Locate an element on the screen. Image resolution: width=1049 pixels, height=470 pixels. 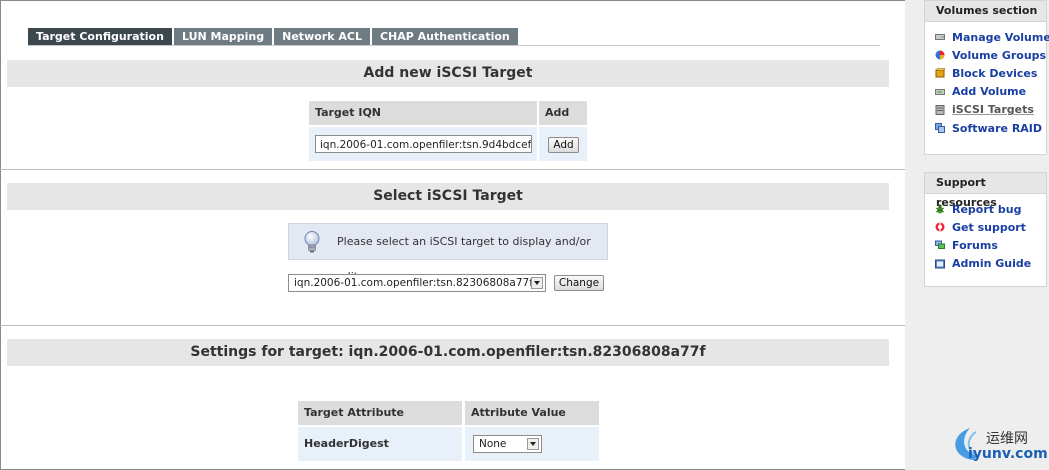
sidebar-item-forums: Forums is located at coordinates (990, 245).